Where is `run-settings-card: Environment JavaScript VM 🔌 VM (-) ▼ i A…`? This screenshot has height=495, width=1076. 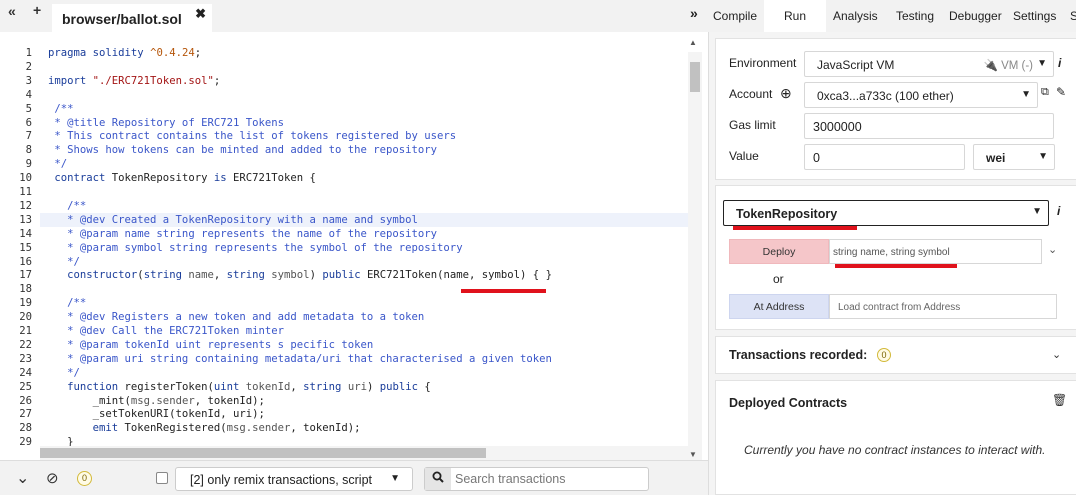
run-settings-card: Environment JavaScript VM 🔌 VM (-) ▼ i A… is located at coordinates (895, 109).